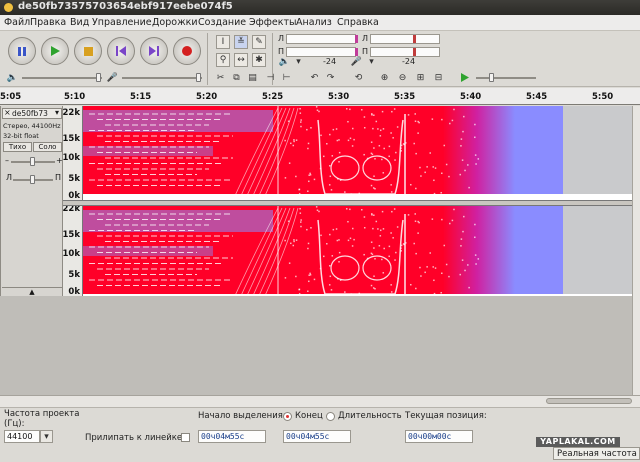  Describe the element at coordinates (154, 51) in the screenshot. I see `skip-end-button` at that location.